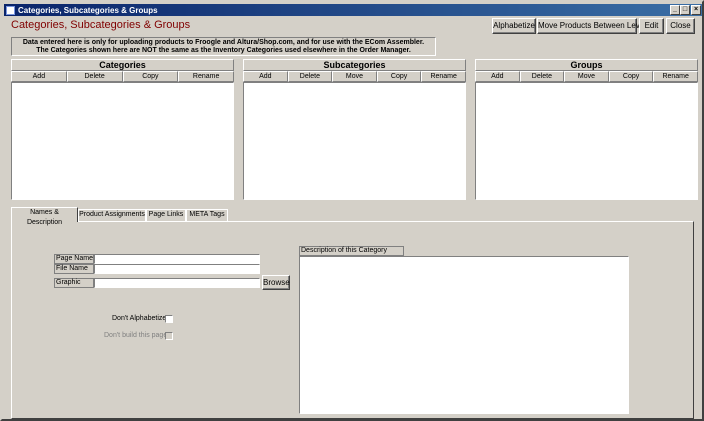  Describe the element at coordinates (207, 215) in the screenshot. I see `tab-meta-tags: META Tags` at that location.